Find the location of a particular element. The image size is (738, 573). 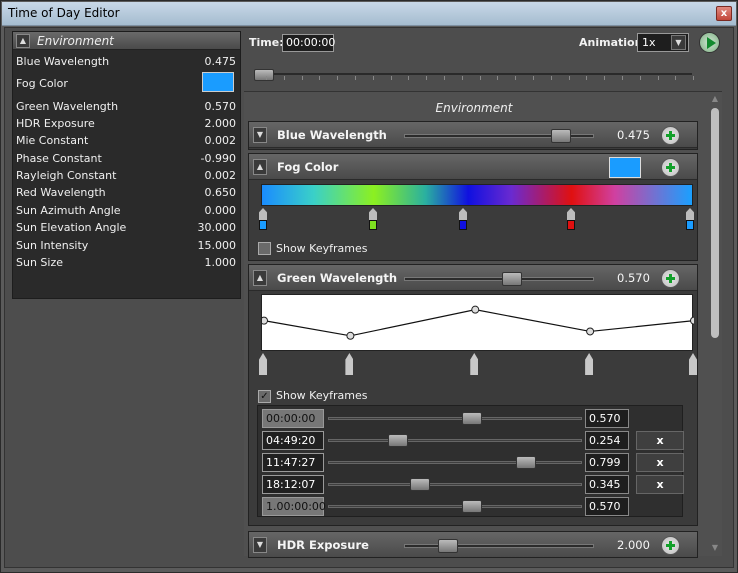

blue-wavelength-section: ▼ Blue Wavelength 0.475 is located at coordinates (473, 135).